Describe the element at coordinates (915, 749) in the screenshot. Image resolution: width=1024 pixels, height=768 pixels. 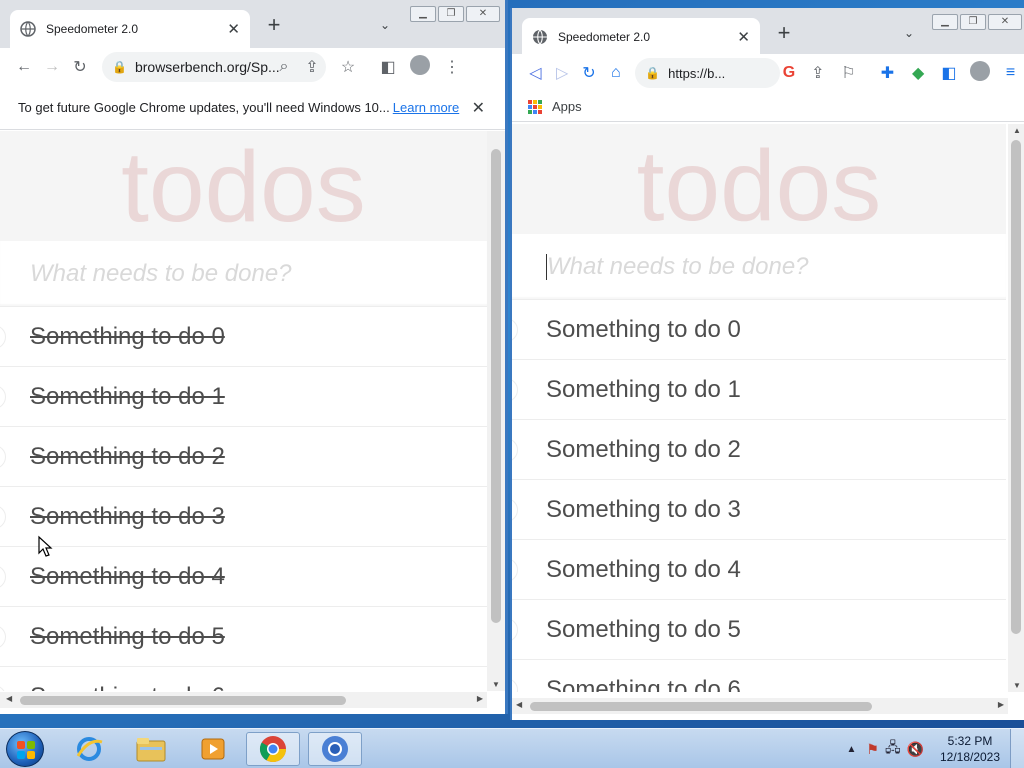
I see `volume-muted-icon: 🔇` at that location.